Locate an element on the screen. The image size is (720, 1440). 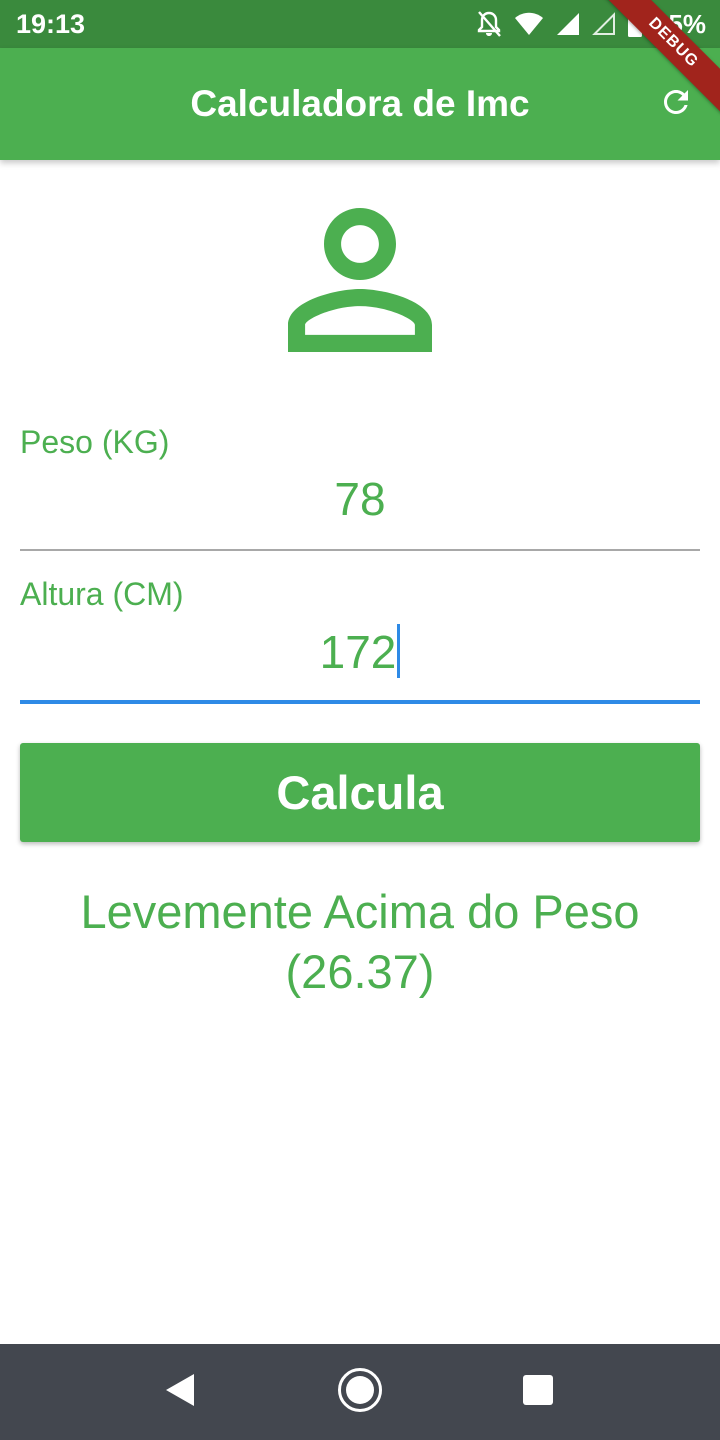
peso-input: 78 is located at coordinates (360, 499).